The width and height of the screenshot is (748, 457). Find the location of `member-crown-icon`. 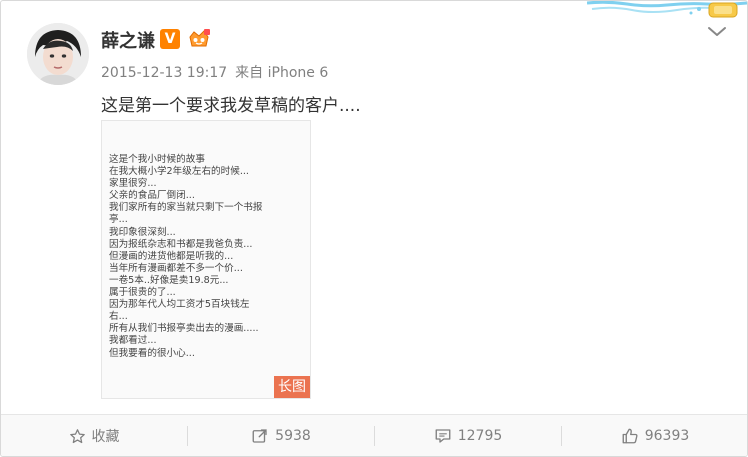

member-crown-icon is located at coordinates (199, 38).